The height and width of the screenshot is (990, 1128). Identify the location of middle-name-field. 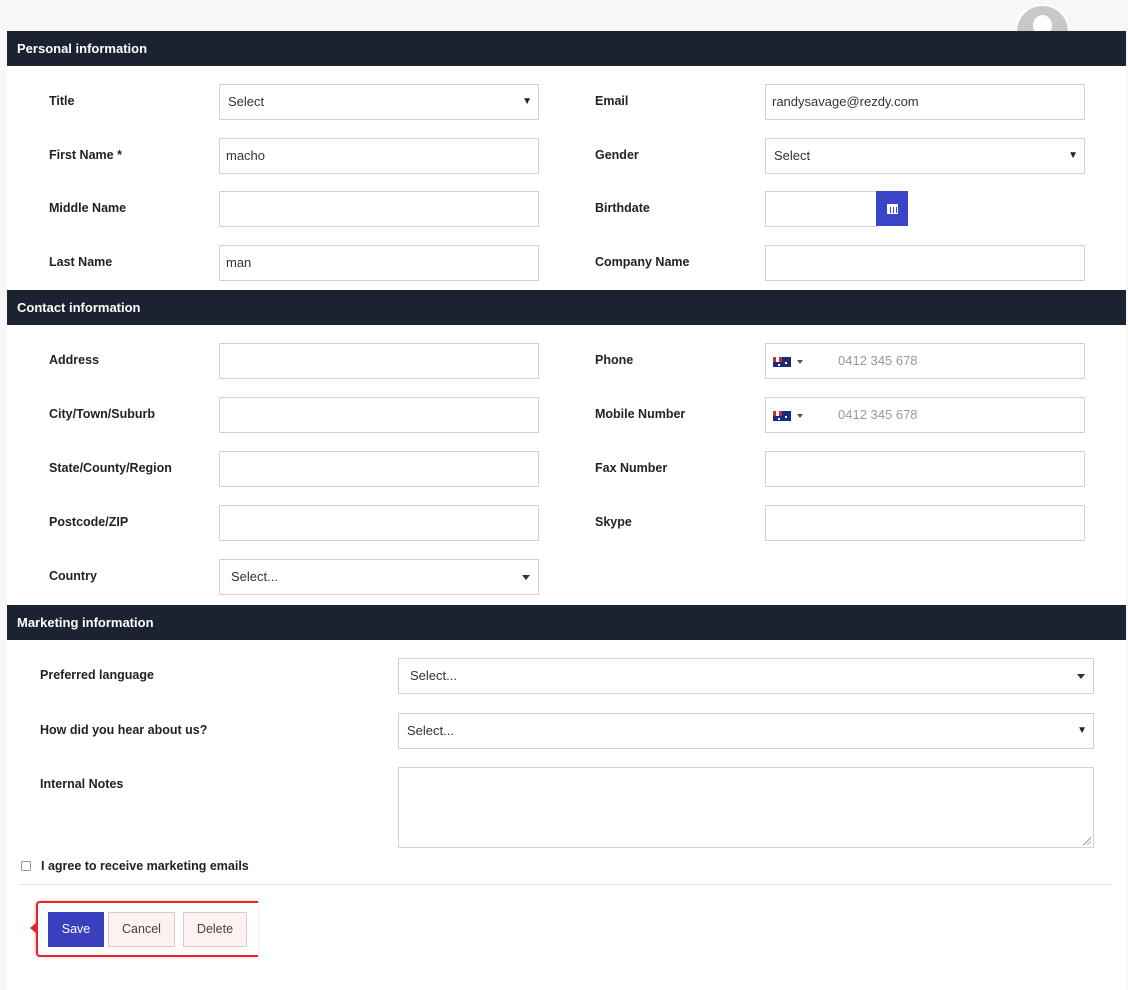
(379, 209).